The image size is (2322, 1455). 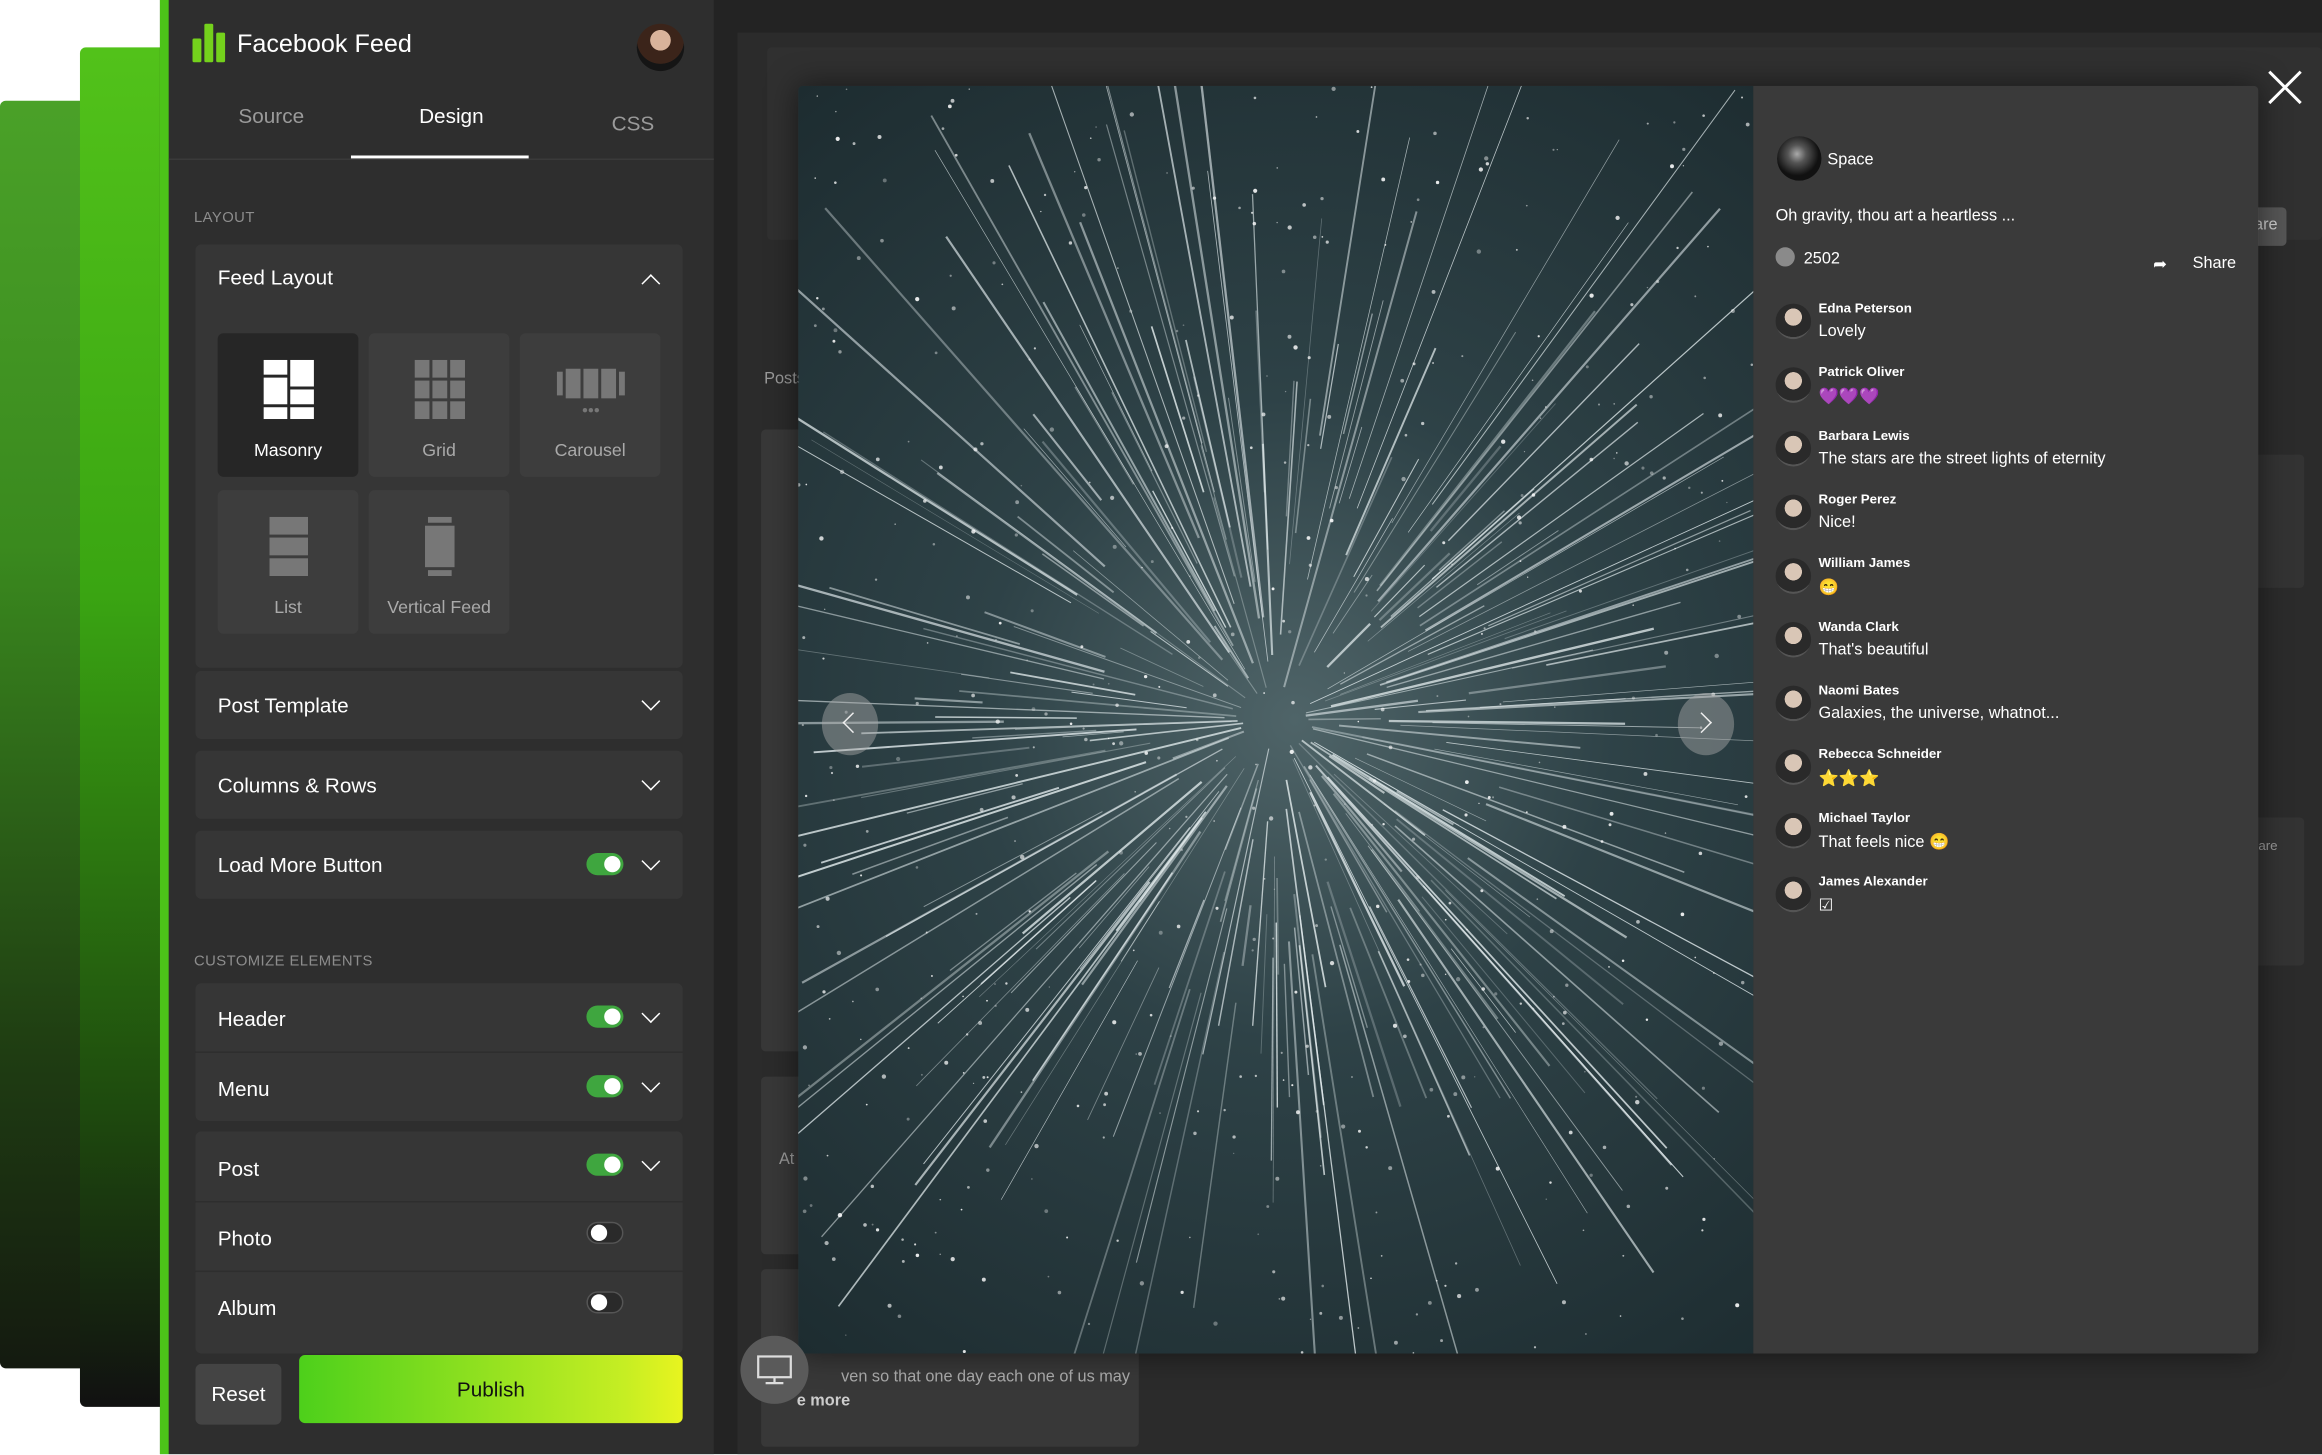 I want to click on share-icon: ➦, so click(x=2160, y=264).